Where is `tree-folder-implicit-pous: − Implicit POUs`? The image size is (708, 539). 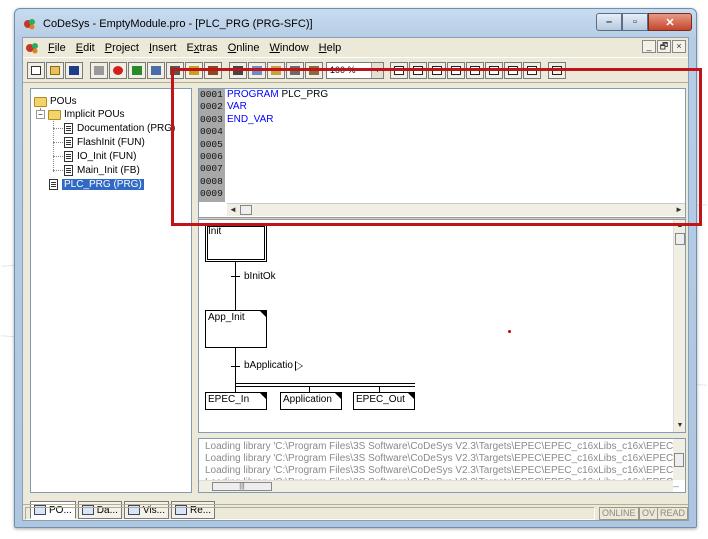 tree-folder-implicit-pous: − Implicit POUs is located at coordinates (80, 114).